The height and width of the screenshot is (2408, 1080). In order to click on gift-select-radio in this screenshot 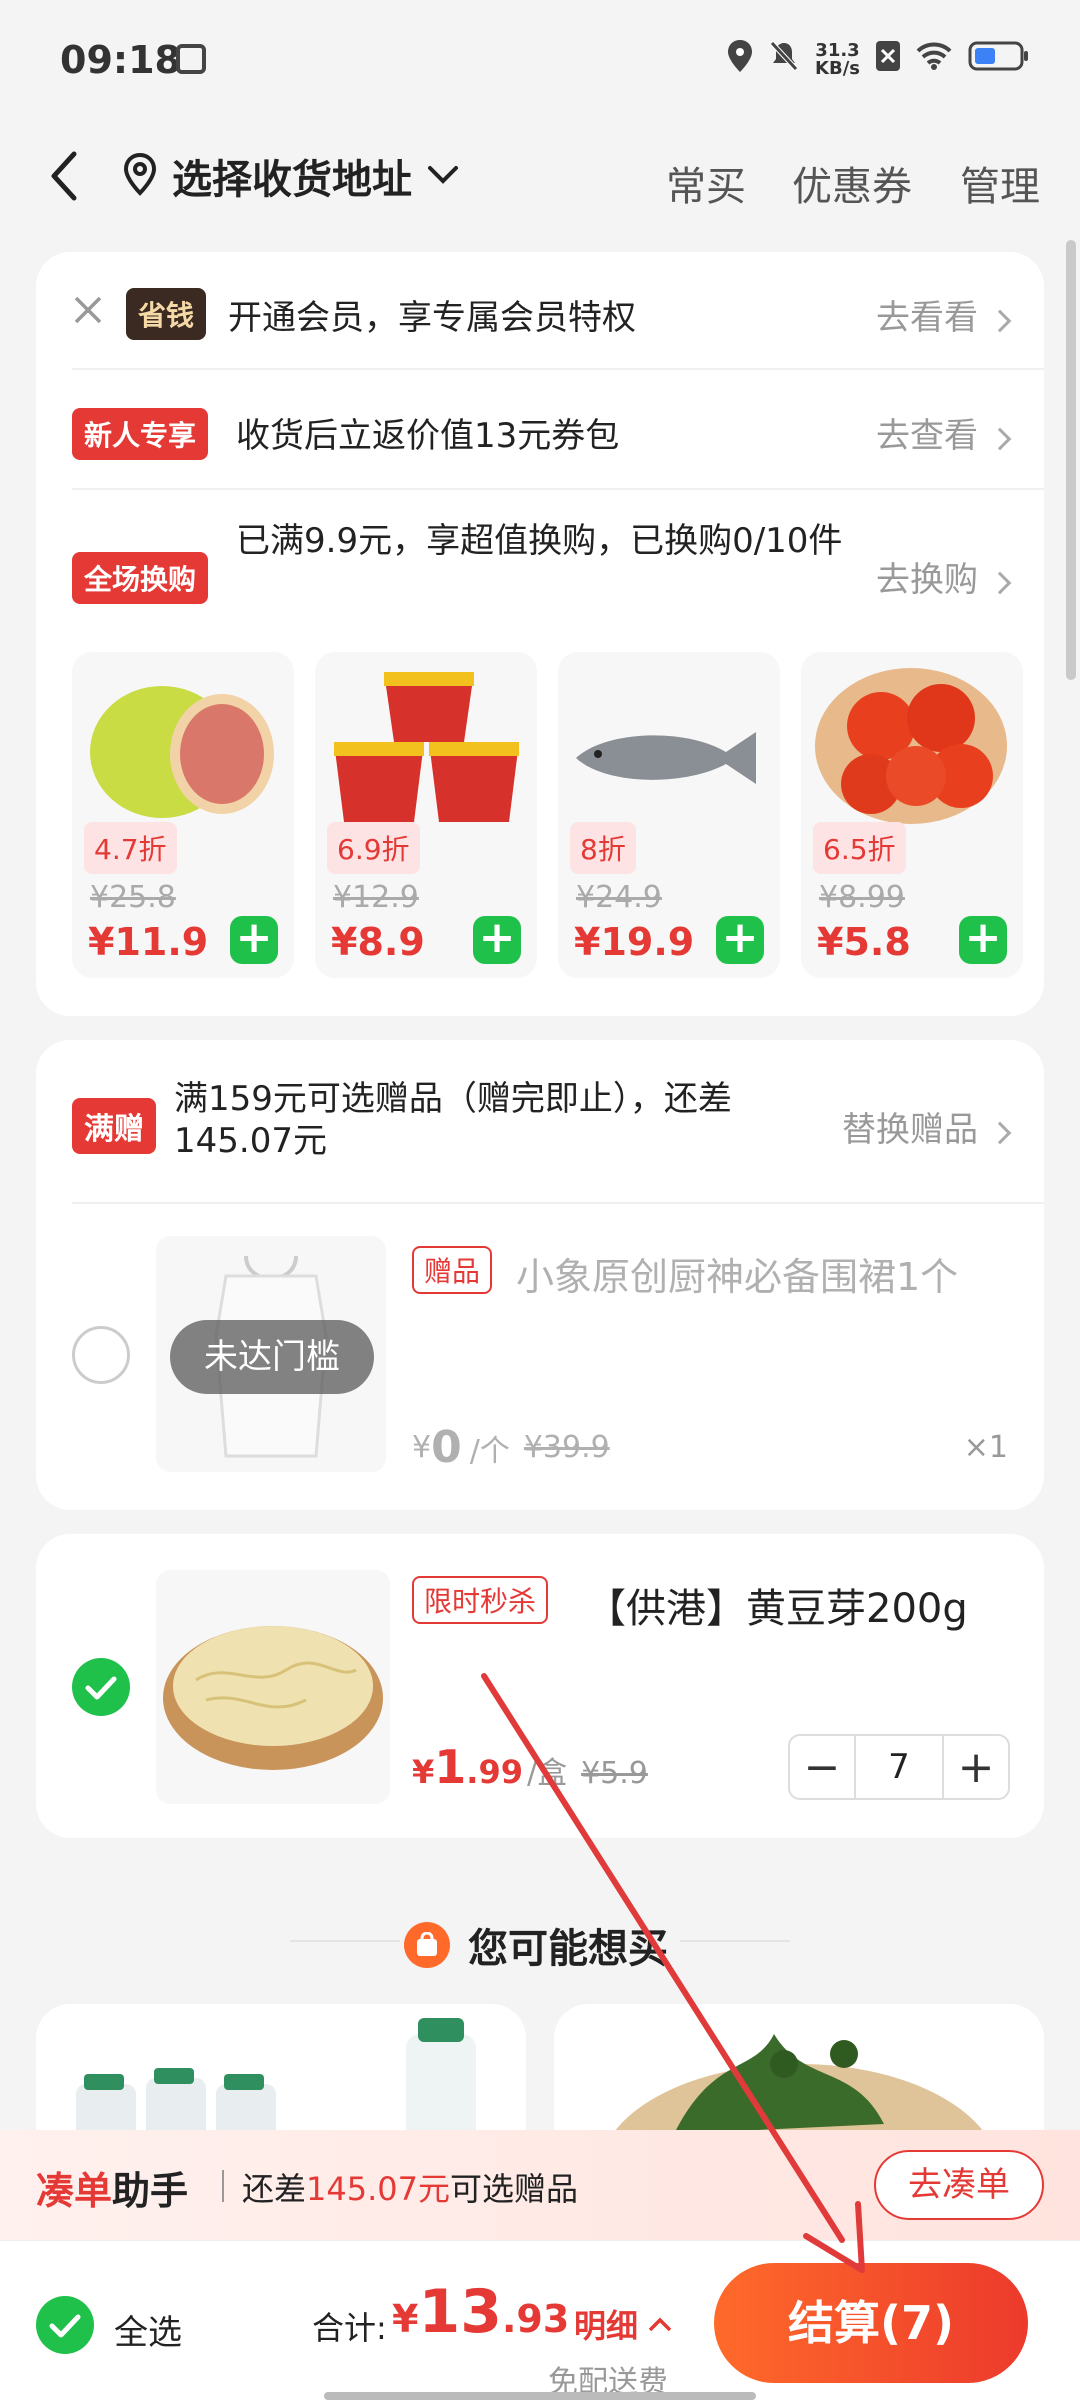, I will do `click(101, 1355)`.